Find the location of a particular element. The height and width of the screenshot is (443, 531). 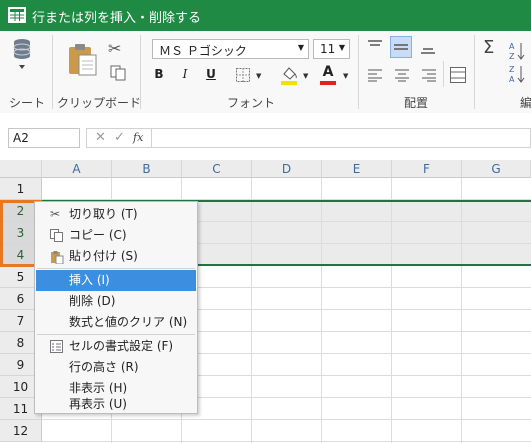

menu-item-row-height: 行の高さ (R) is located at coordinates (116, 367).